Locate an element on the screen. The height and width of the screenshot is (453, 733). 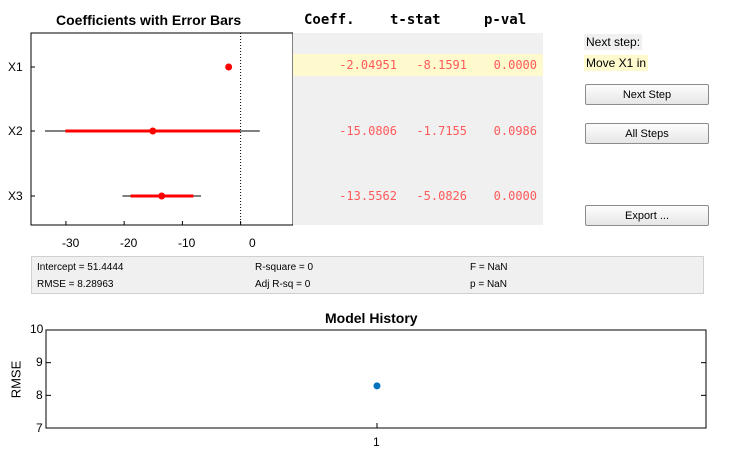
intercept-stat: Intercept = 51.4444 is located at coordinates (80, 267).